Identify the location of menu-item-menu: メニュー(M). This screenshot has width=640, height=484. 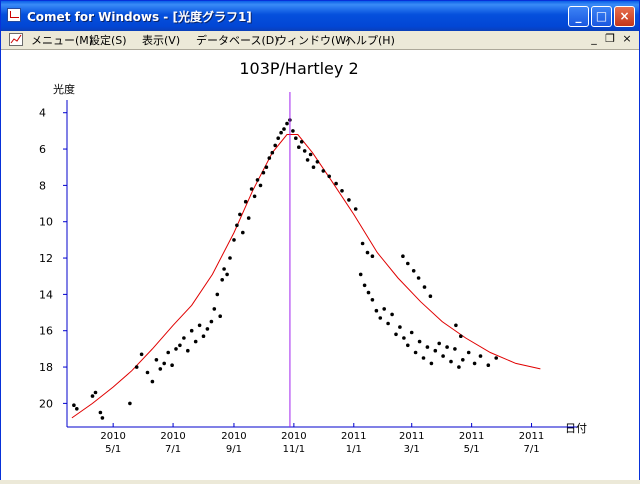
(62, 40).